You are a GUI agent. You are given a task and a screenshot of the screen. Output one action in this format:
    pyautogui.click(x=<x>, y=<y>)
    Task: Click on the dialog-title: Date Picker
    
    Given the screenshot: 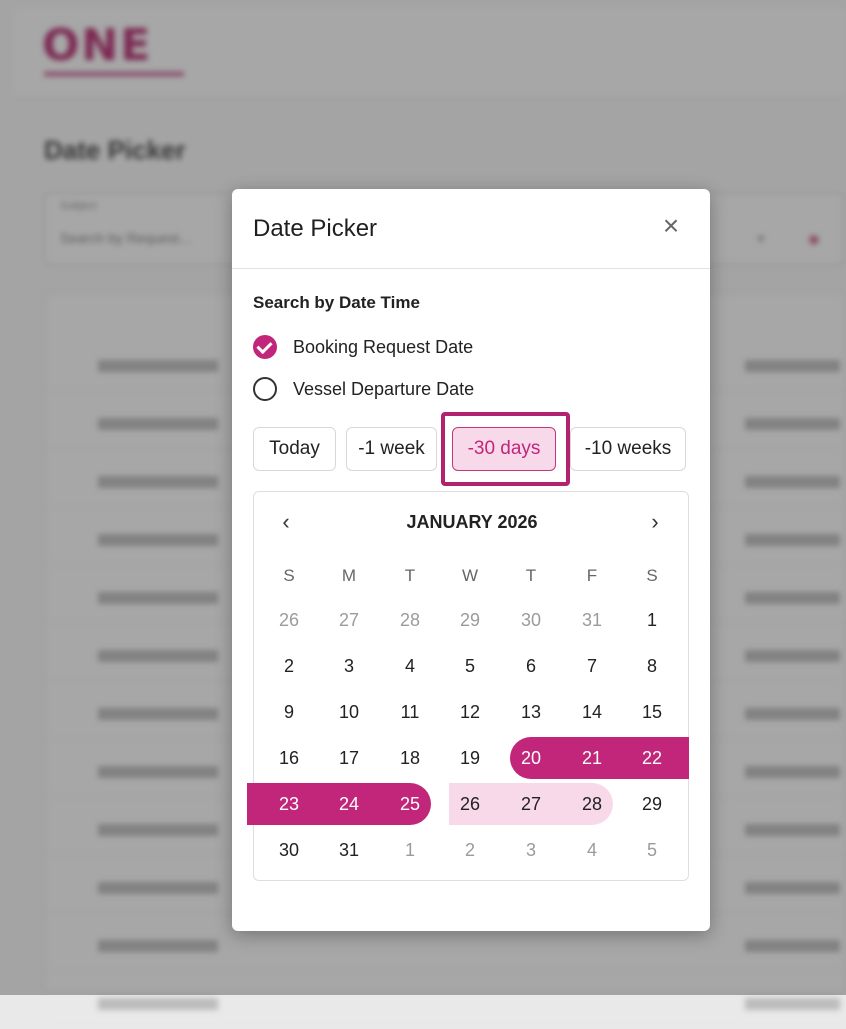 What is the action you would take?
    pyautogui.click(x=315, y=228)
    